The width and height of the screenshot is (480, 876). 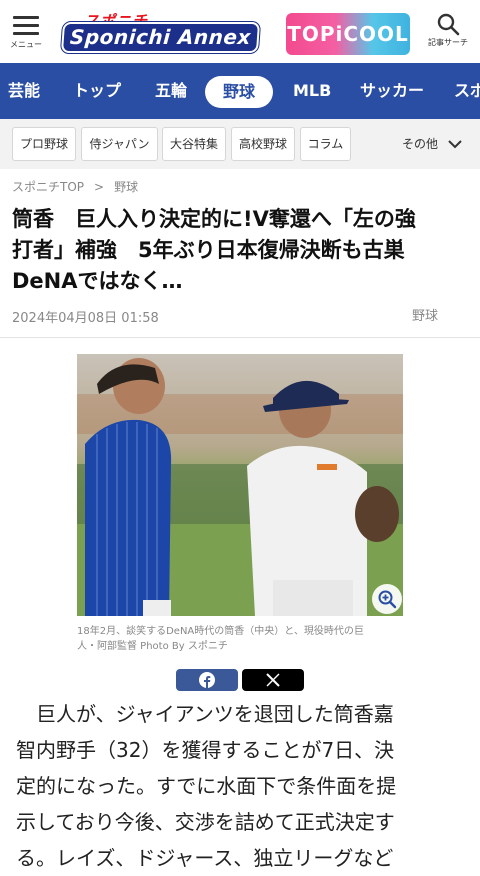 What do you see at coordinates (152, 646) in the screenshot?
I see `caption-line: 人・阿部監督 Photo By スポニチ` at bounding box center [152, 646].